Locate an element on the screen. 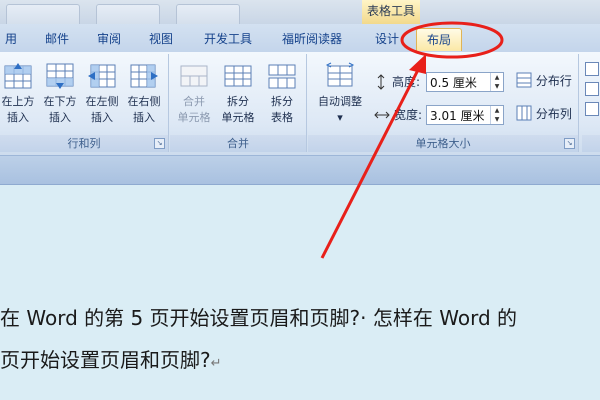 The height and width of the screenshot is (400, 600). document-text-line: 页开始设置页眉和页脚?↵ is located at coordinates (111, 358).